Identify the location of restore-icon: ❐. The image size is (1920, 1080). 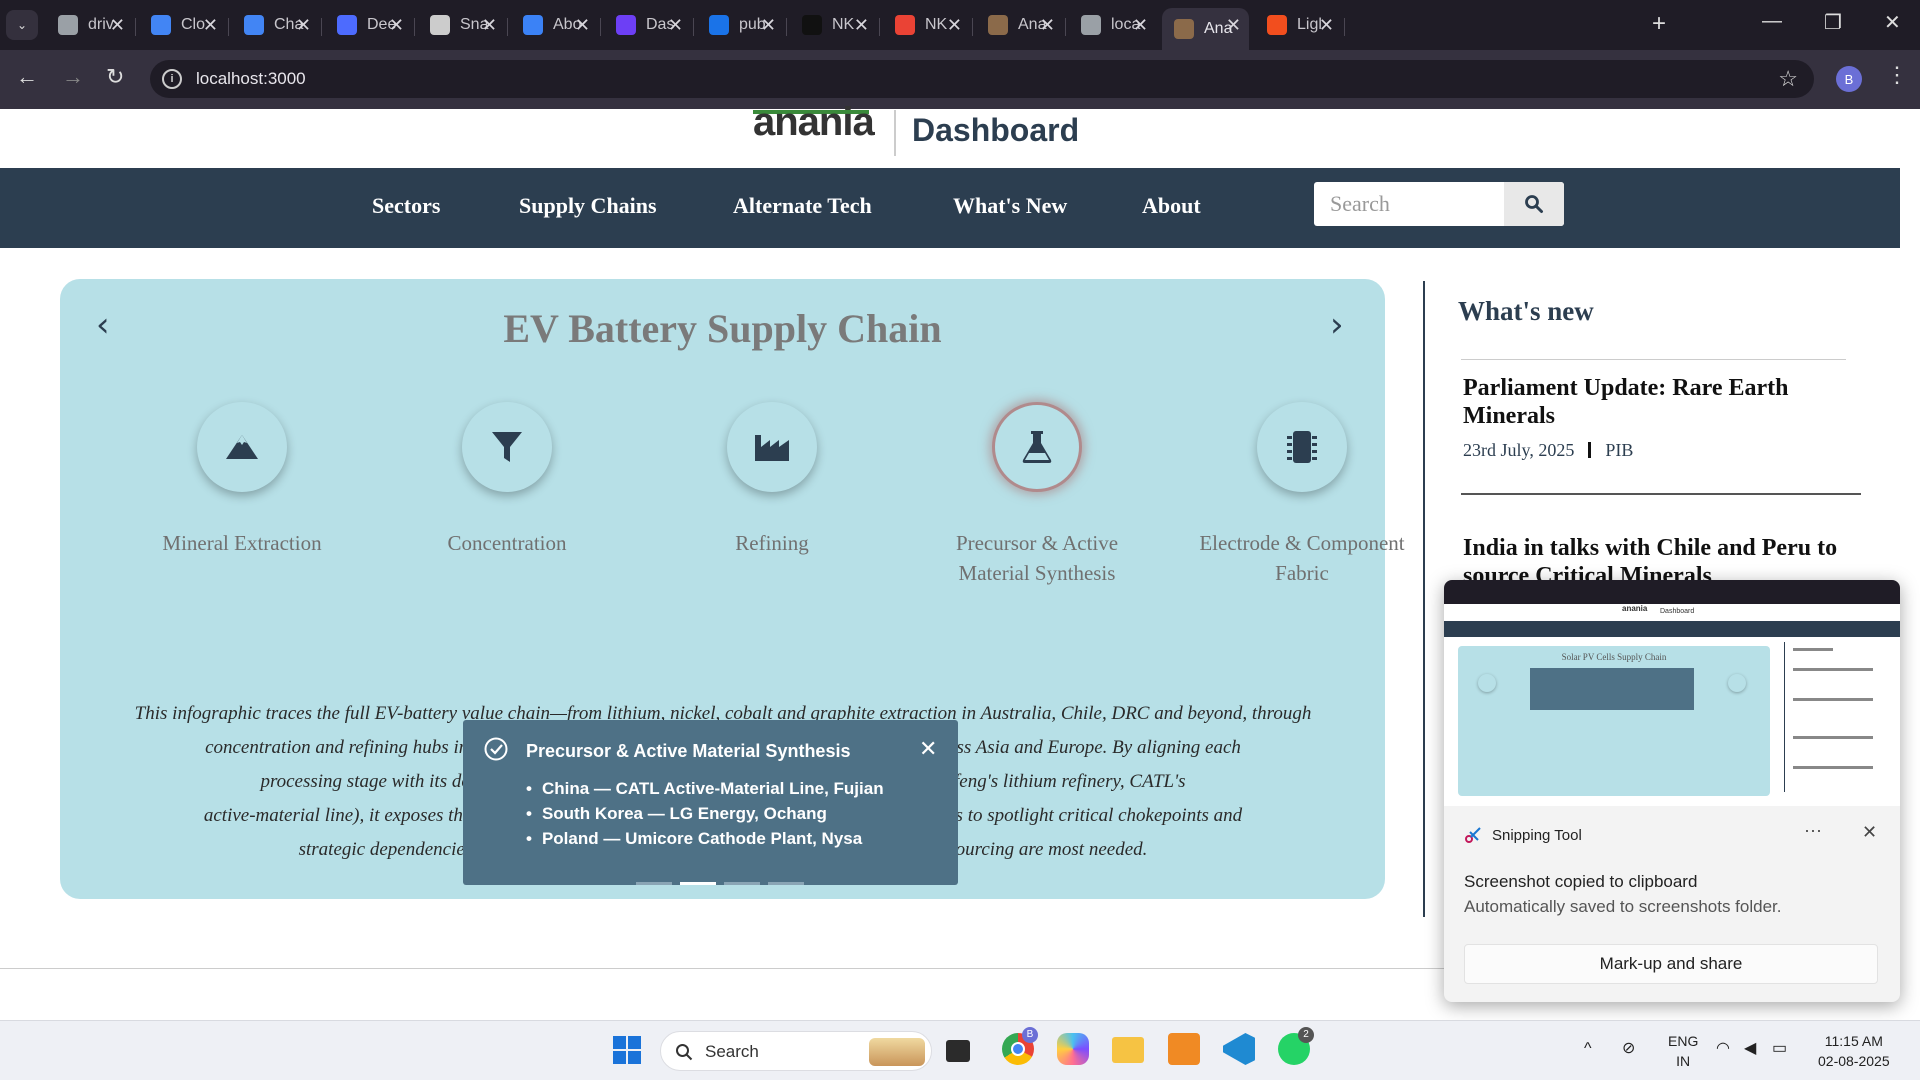
(1833, 22).